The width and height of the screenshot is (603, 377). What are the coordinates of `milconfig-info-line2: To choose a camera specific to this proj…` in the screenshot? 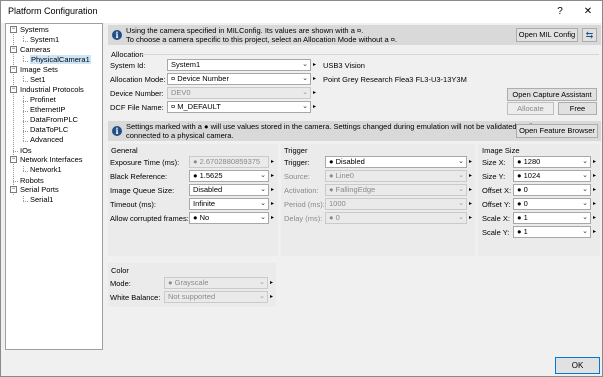 It's located at (261, 39).